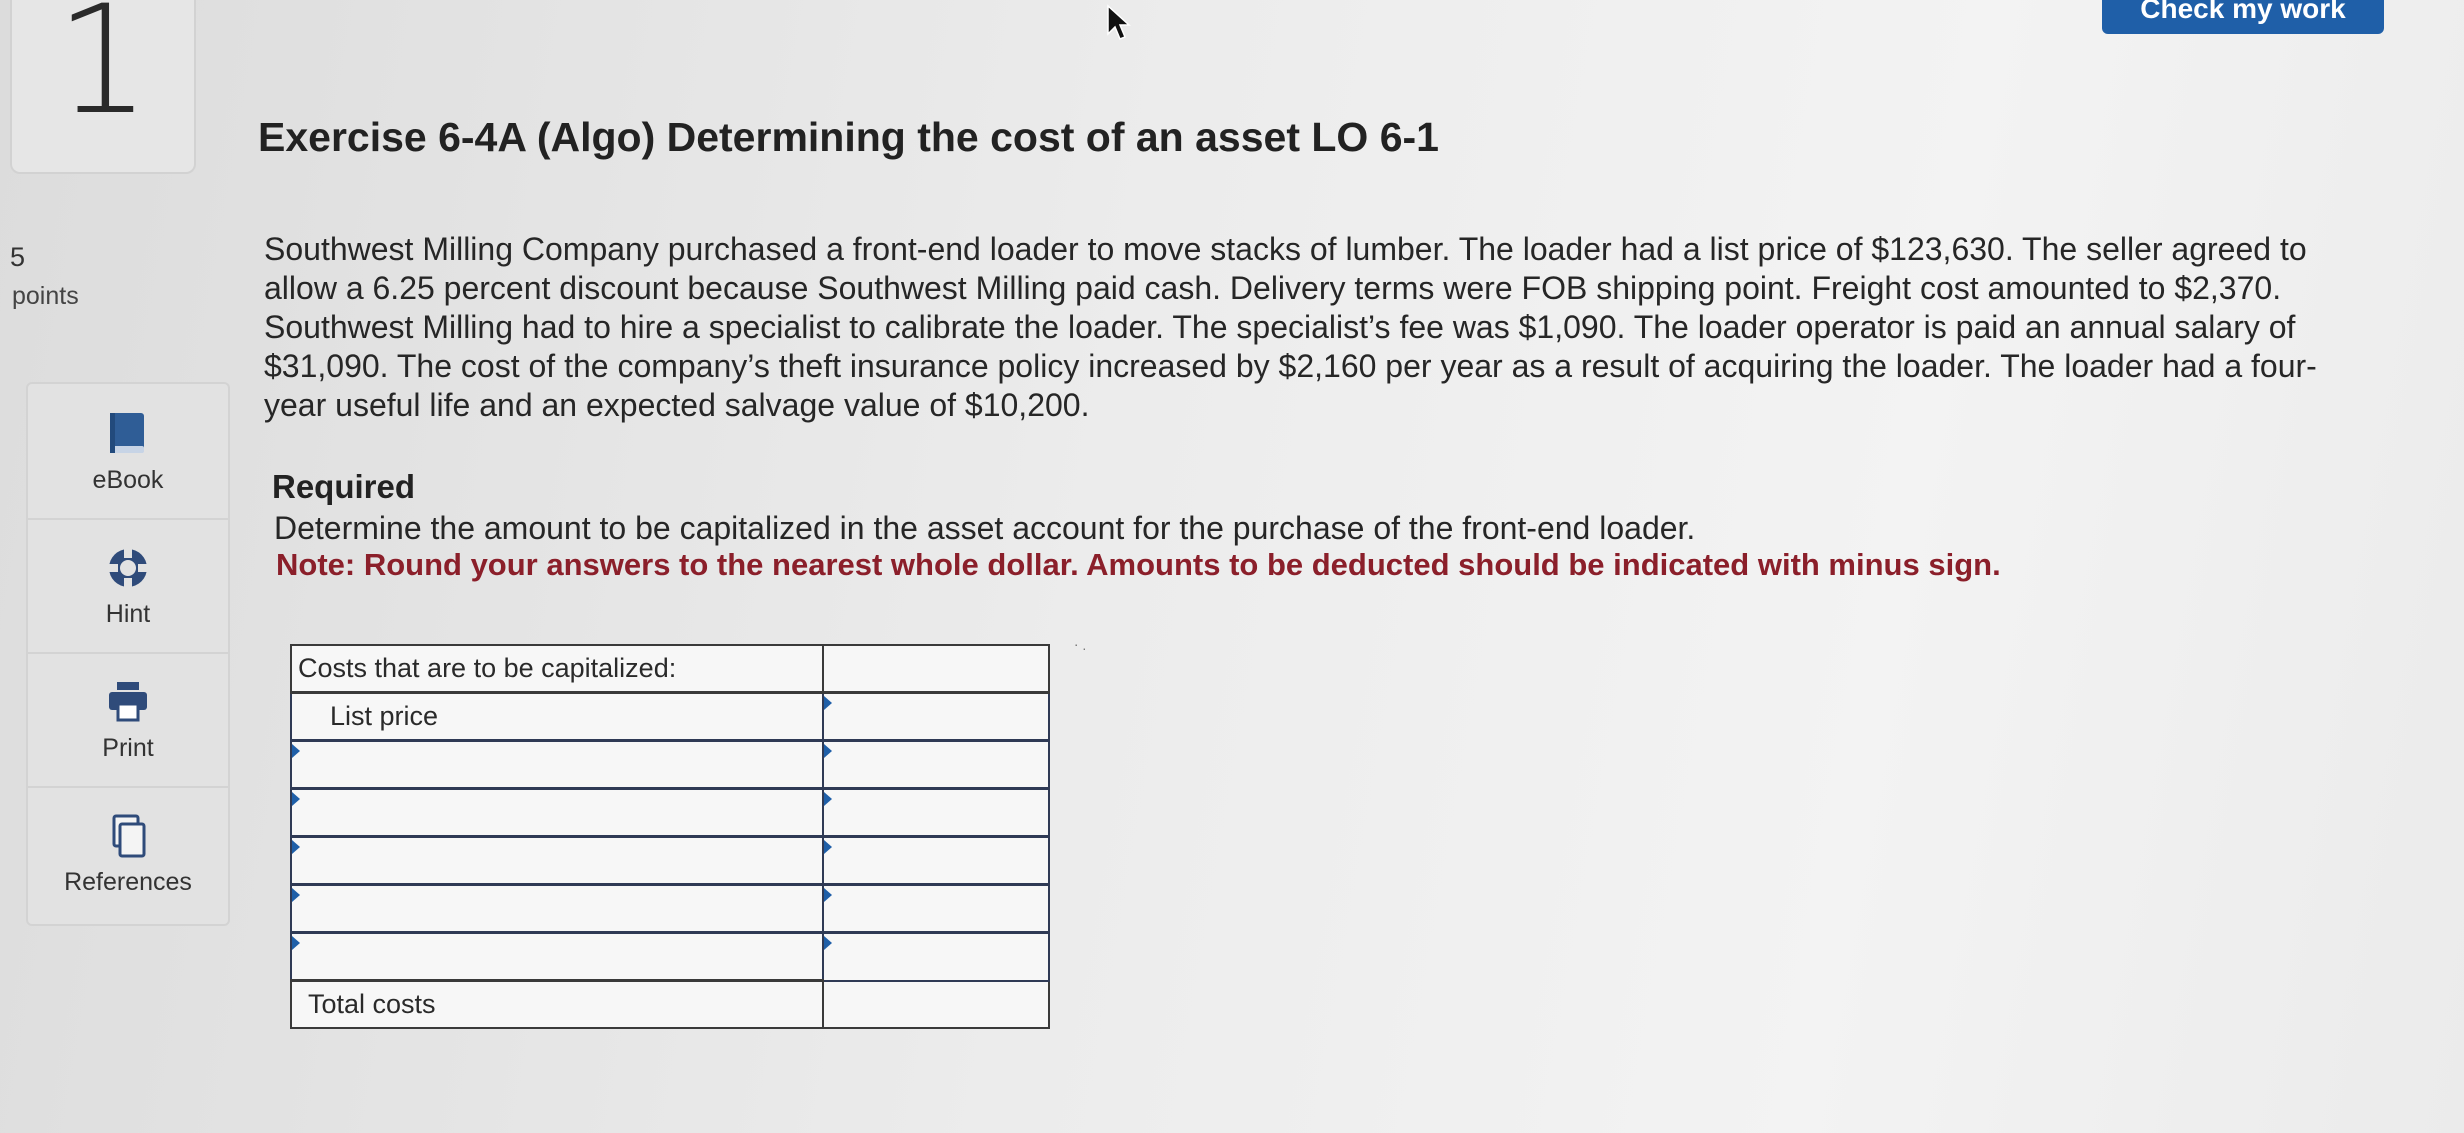  I want to click on total-costs-cell, so click(936, 1004).